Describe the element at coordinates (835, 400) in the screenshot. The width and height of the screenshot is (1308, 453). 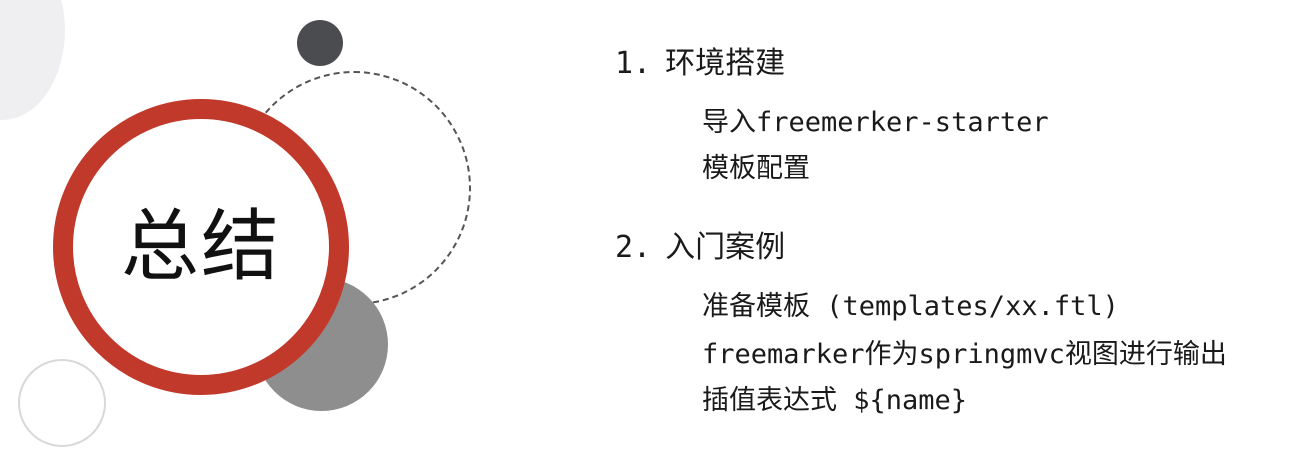
I see `list-item: 插值表达式 ${name}` at that location.